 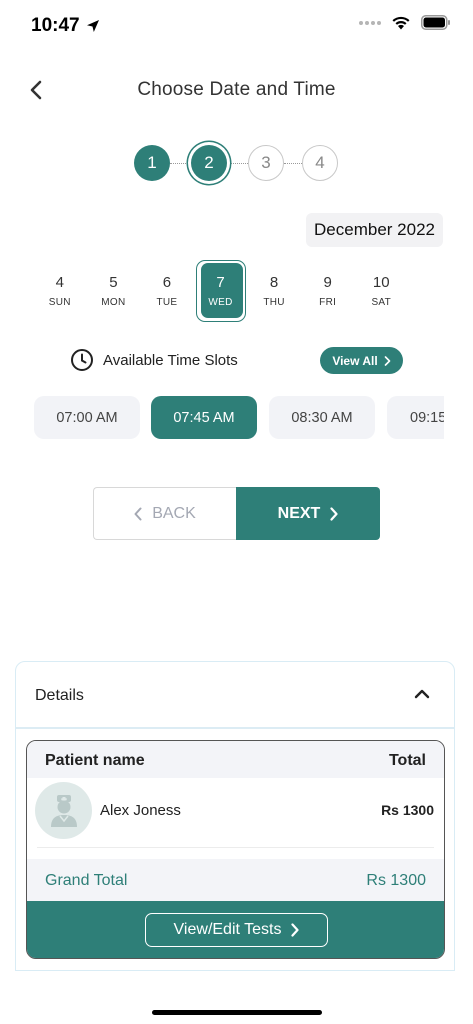 What do you see at coordinates (415, 417) in the screenshot?
I see `time-slot: 09:15 AM` at bounding box center [415, 417].